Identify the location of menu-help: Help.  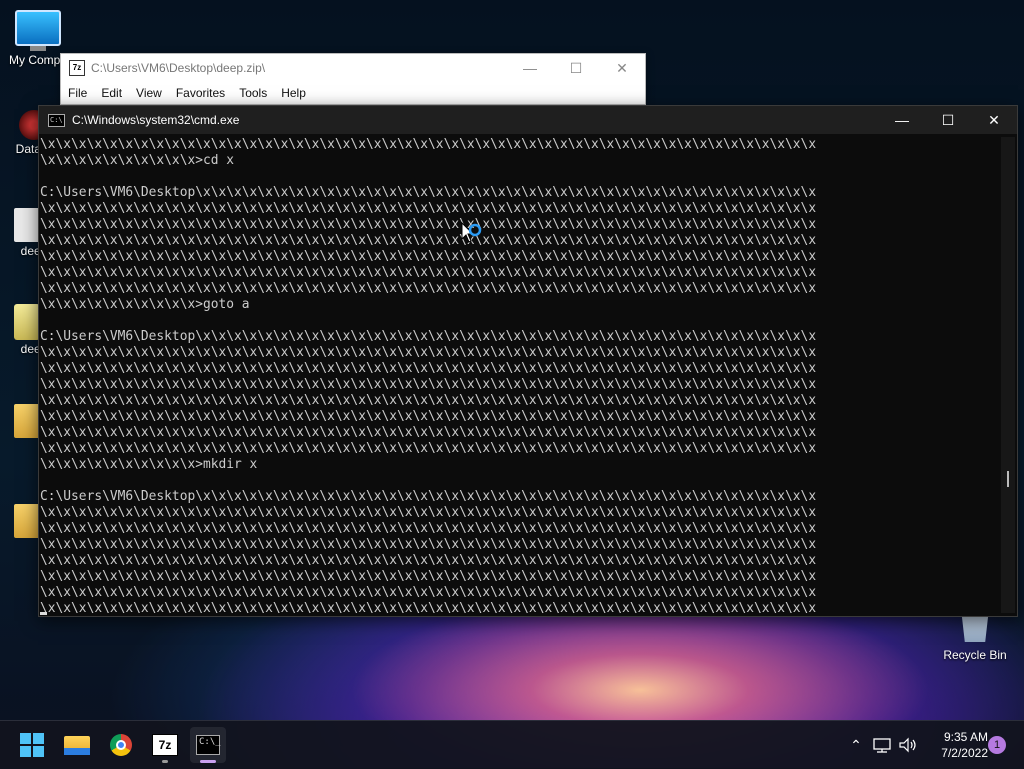
(293, 93).